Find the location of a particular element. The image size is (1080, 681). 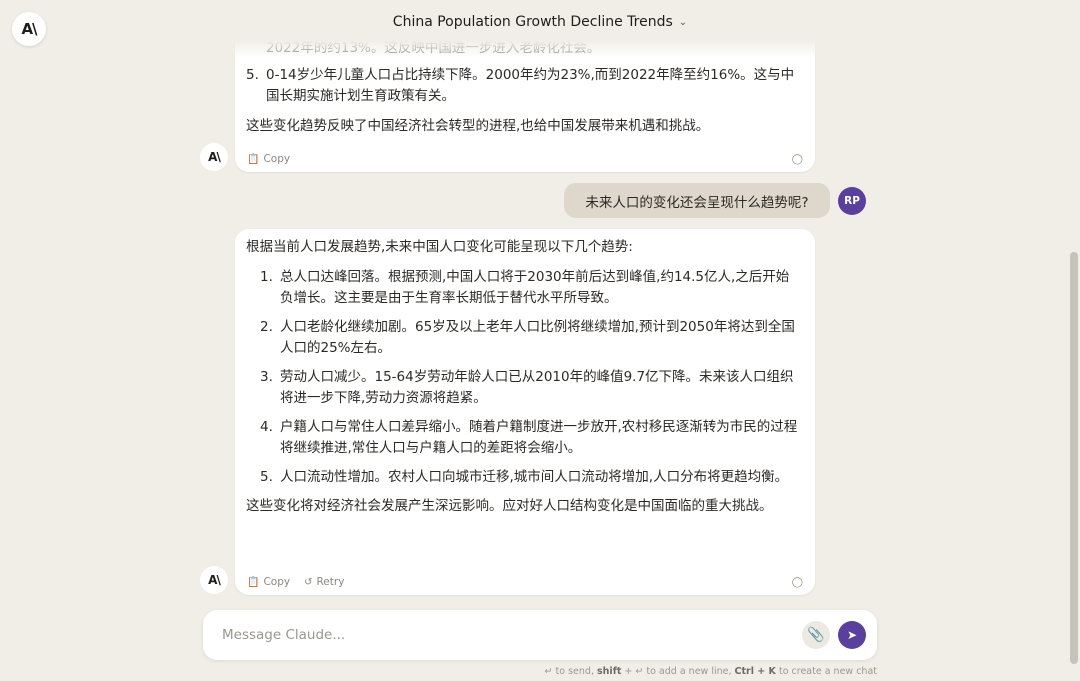

send-button: ➤ is located at coordinates (852, 635).